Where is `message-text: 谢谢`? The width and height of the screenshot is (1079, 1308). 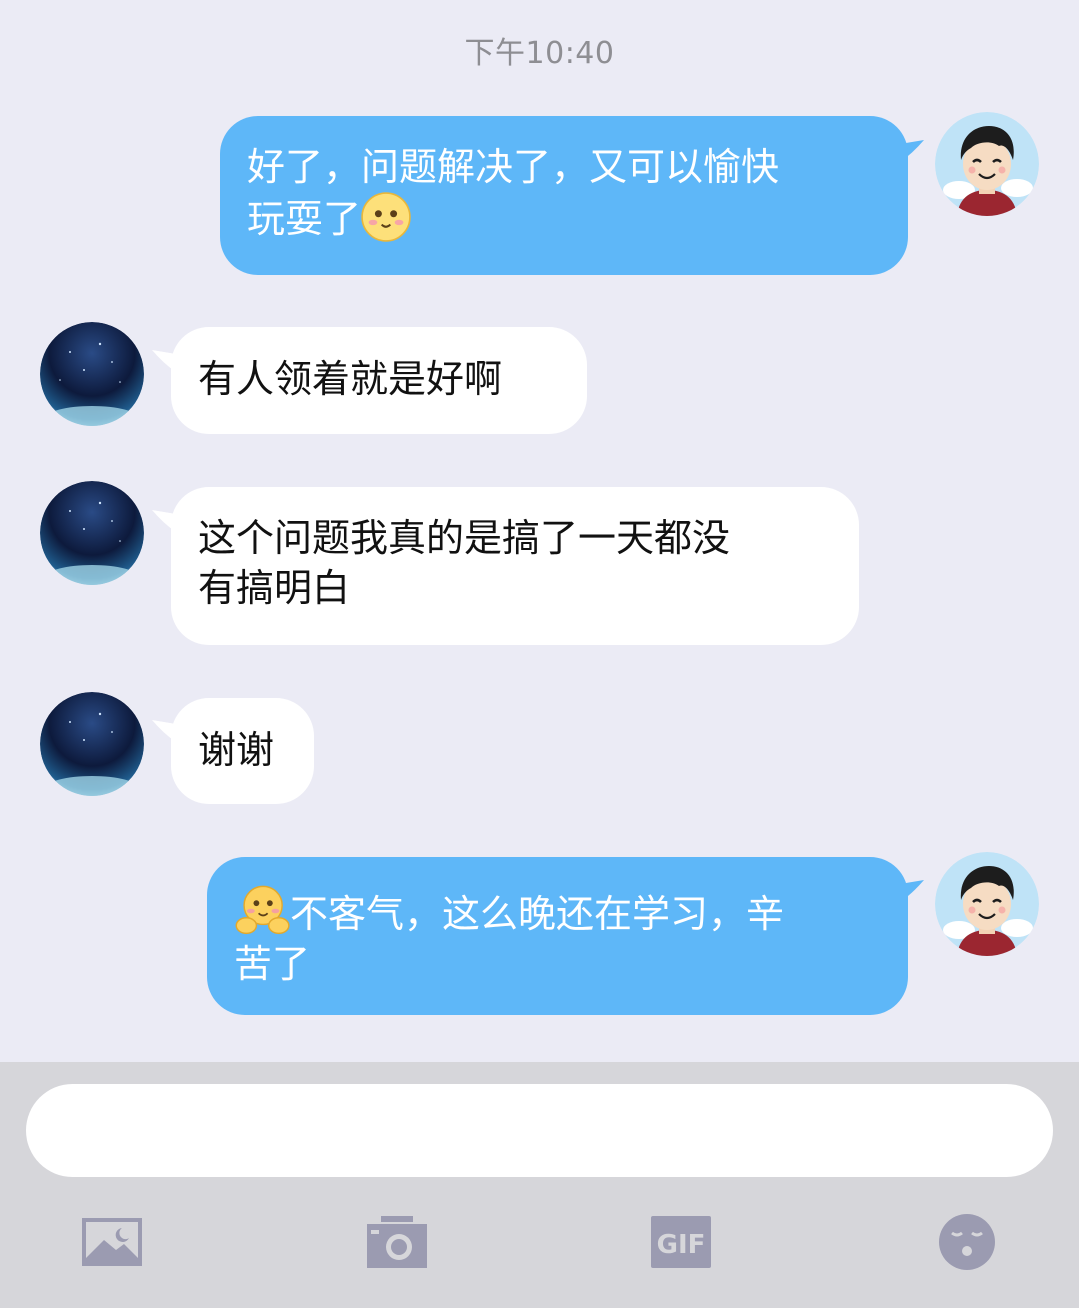 message-text: 谢谢 is located at coordinates (236, 750).